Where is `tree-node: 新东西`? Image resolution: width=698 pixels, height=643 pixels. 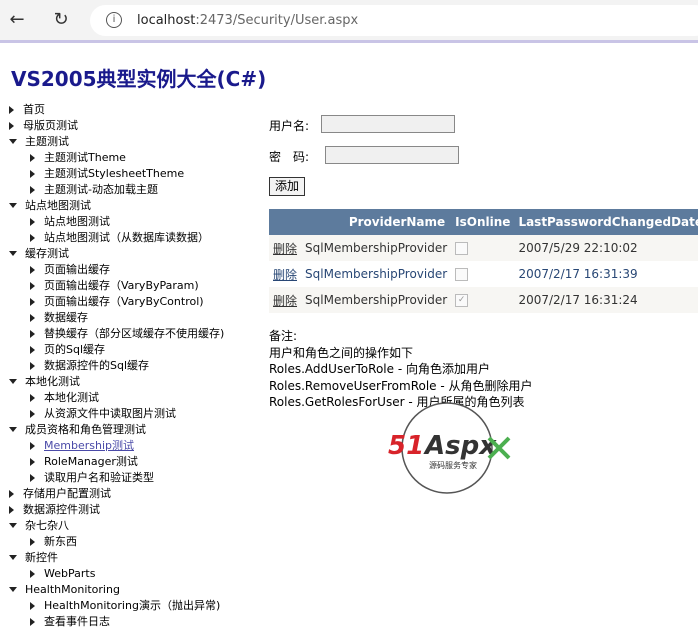
tree-node: 新东西 is located at coordinates (53, 542).